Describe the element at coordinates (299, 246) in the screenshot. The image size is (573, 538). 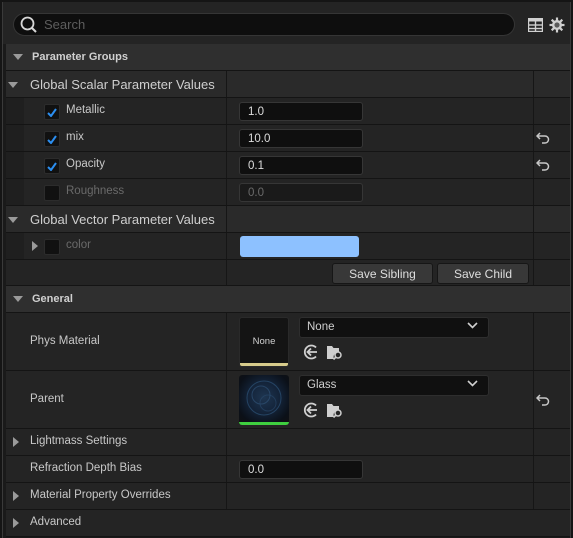
I see `color-swatch` at that location.